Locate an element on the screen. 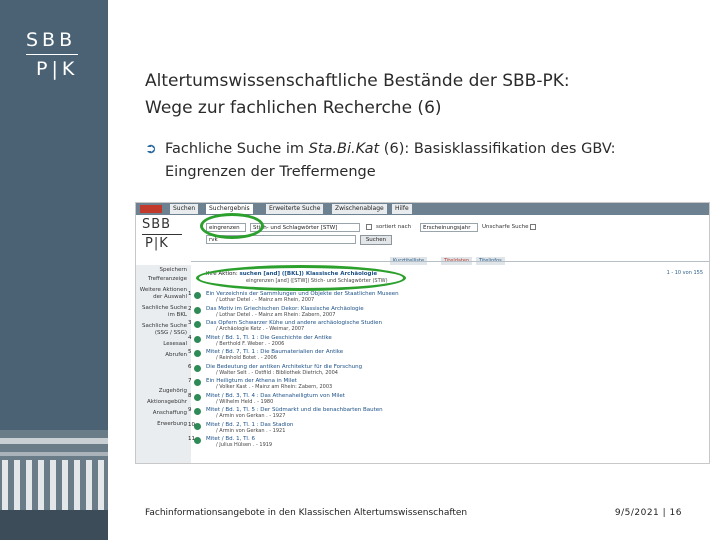 This screenshot has height=540, width=720. result-number: 2 is located at coordinates (190, 308).